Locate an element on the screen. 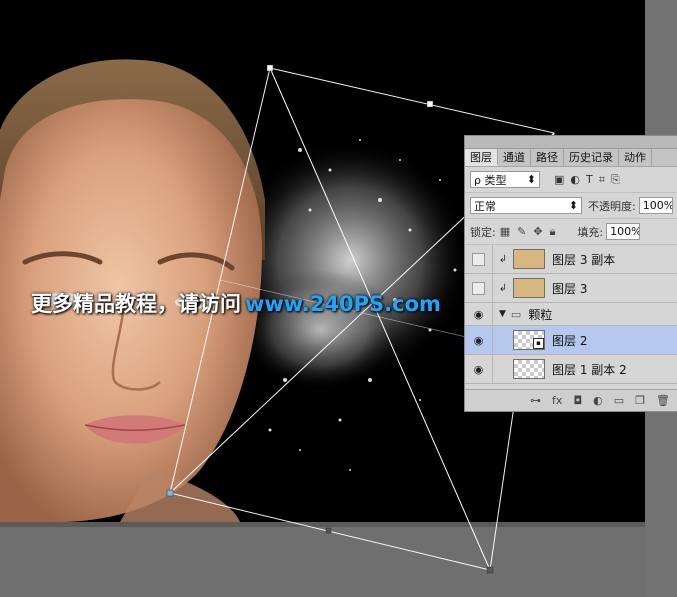  layer-row: ↲ 图层 3 副本 is located at coordinates (571, 259).